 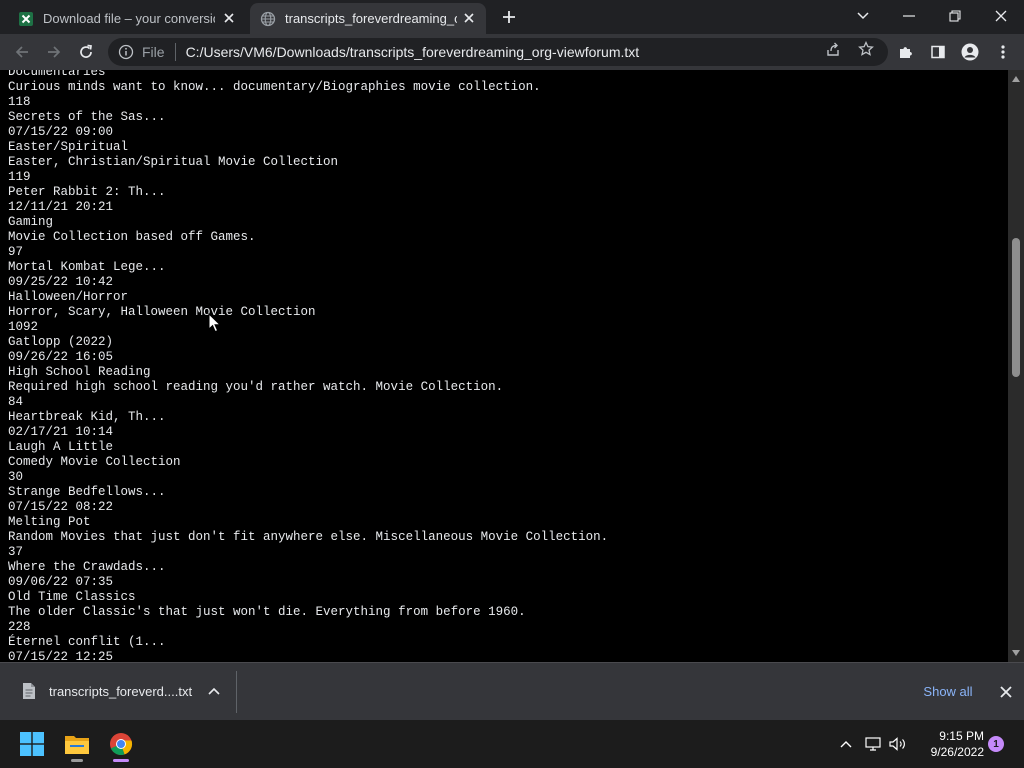 I want to click on plus-icon, so click(x=509, y=17).